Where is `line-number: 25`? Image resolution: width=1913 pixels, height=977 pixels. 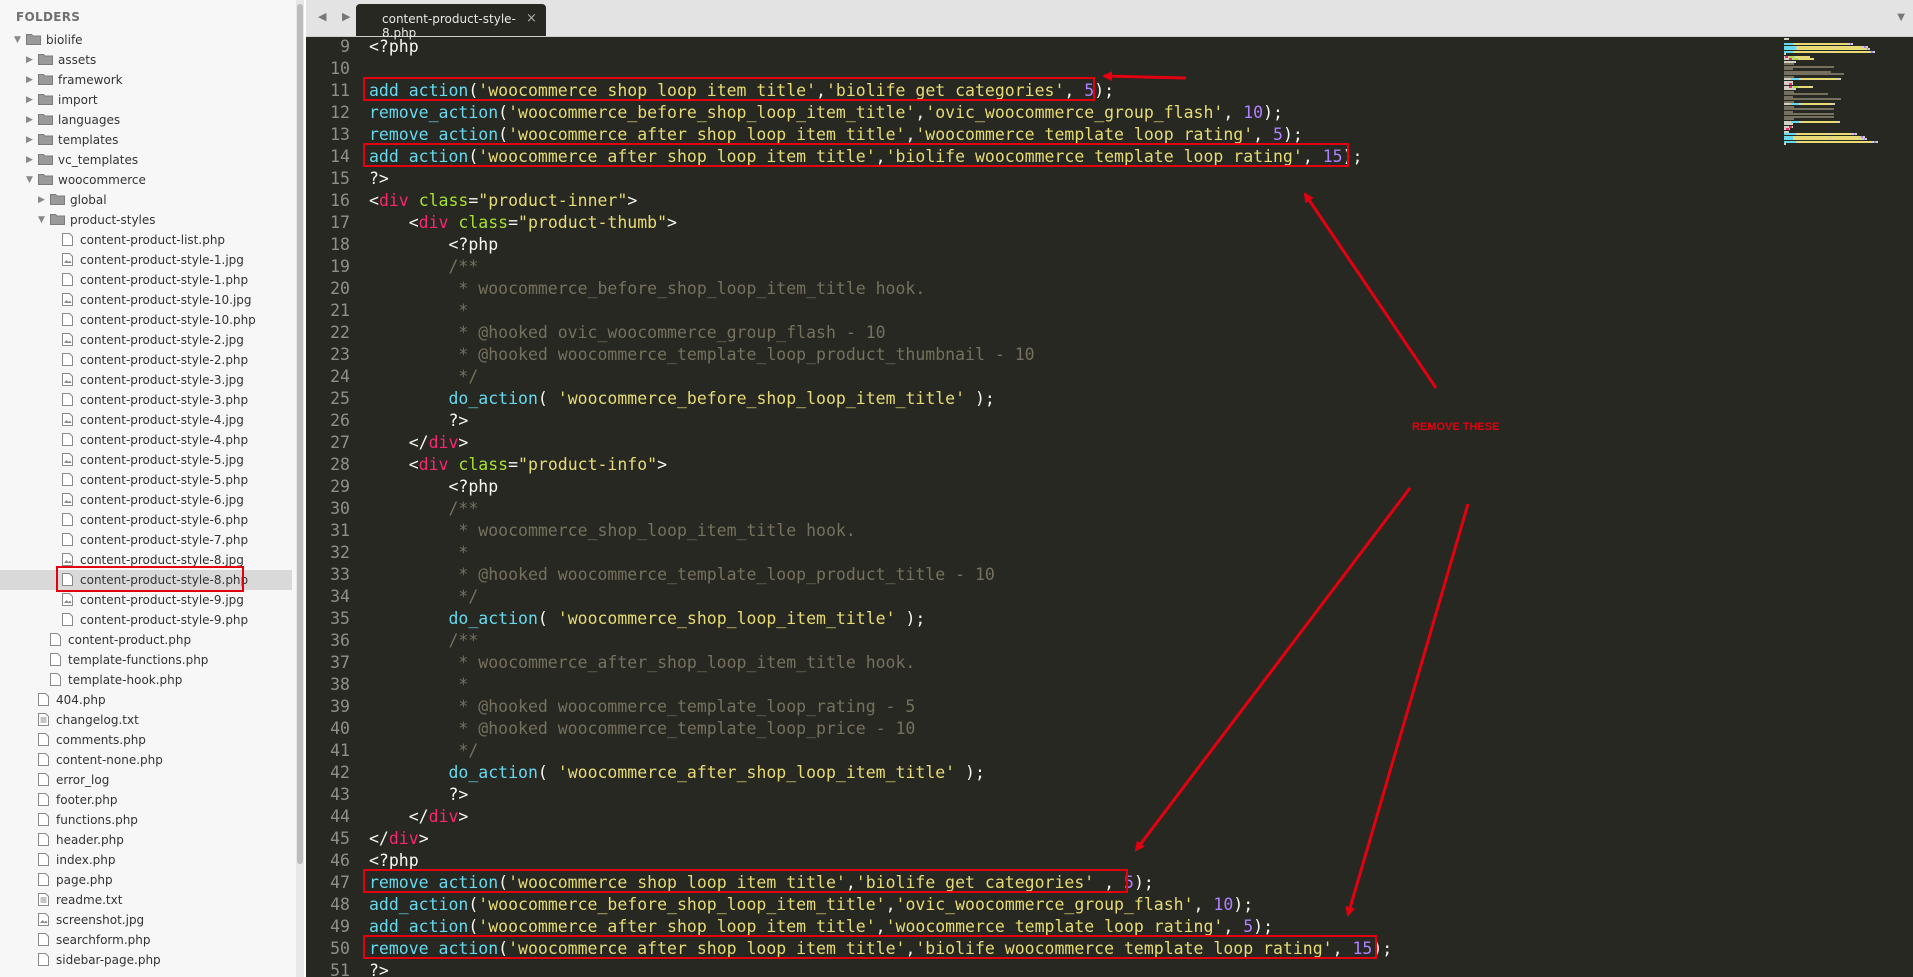 line-number: 25 is located at coordinates (340, 398).